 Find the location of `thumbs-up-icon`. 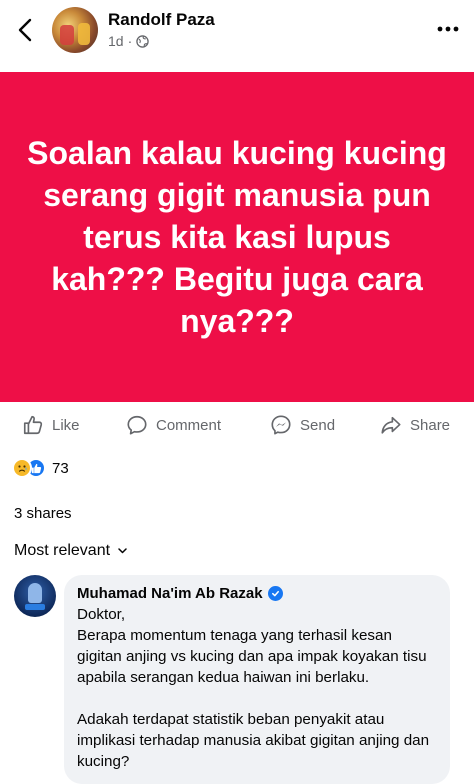

thumbs-up-icon is located at coordinates (33, 425).